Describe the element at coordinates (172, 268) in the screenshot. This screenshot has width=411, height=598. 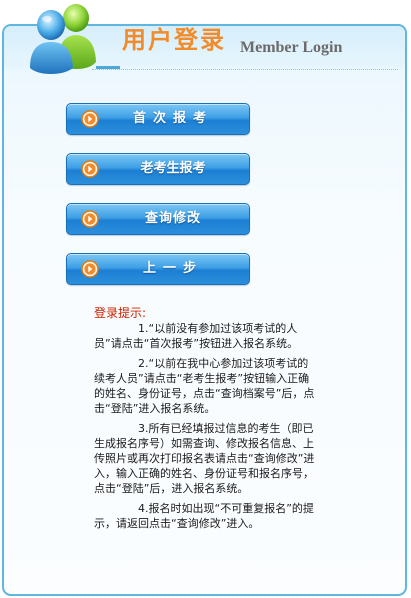
I see `button-label: 上一步` at that location.